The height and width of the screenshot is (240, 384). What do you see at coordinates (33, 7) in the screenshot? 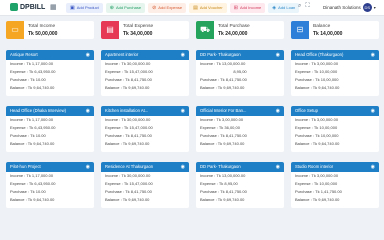
I see `brand-name: DPBILL` at bounding box center [33, 7].